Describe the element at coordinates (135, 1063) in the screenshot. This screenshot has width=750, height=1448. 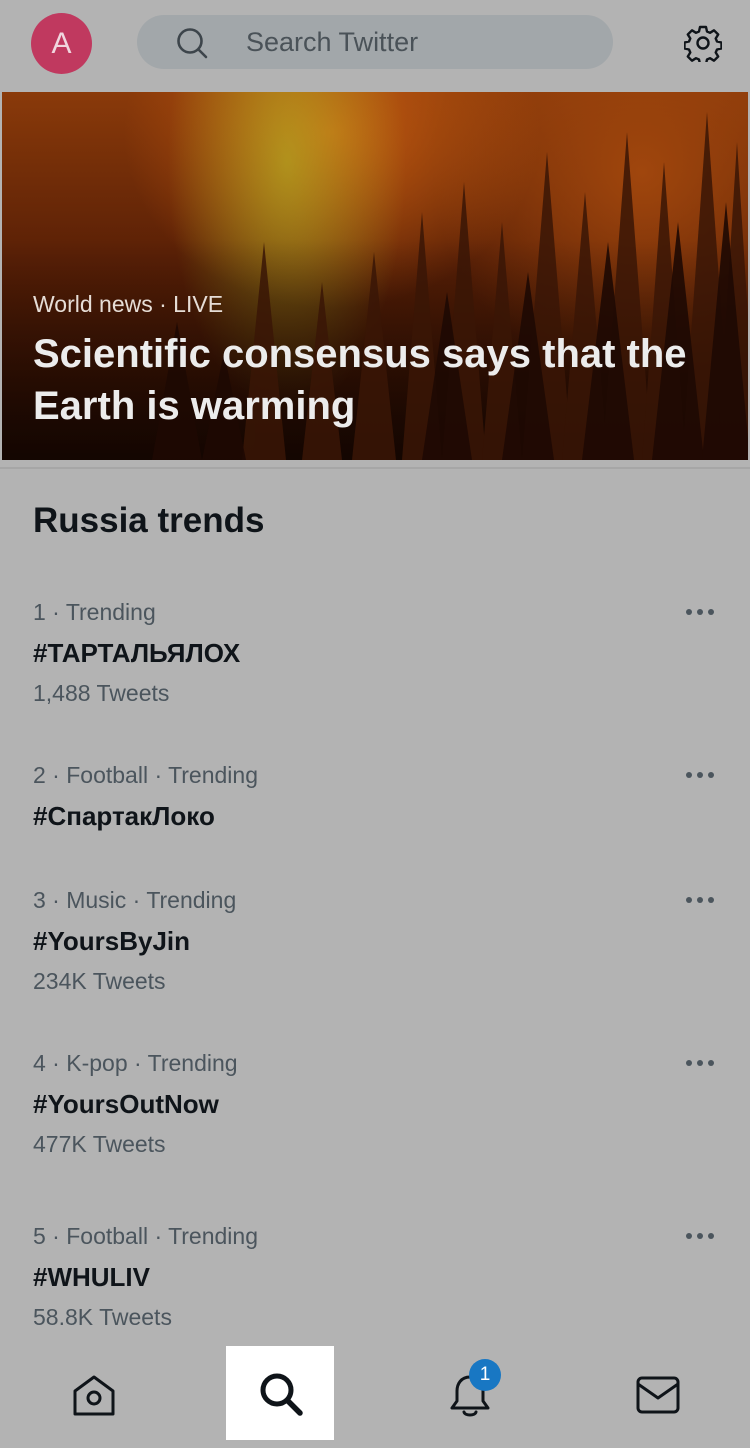
I see `trend-meta: 4 · K-pop · Trending` at that location.